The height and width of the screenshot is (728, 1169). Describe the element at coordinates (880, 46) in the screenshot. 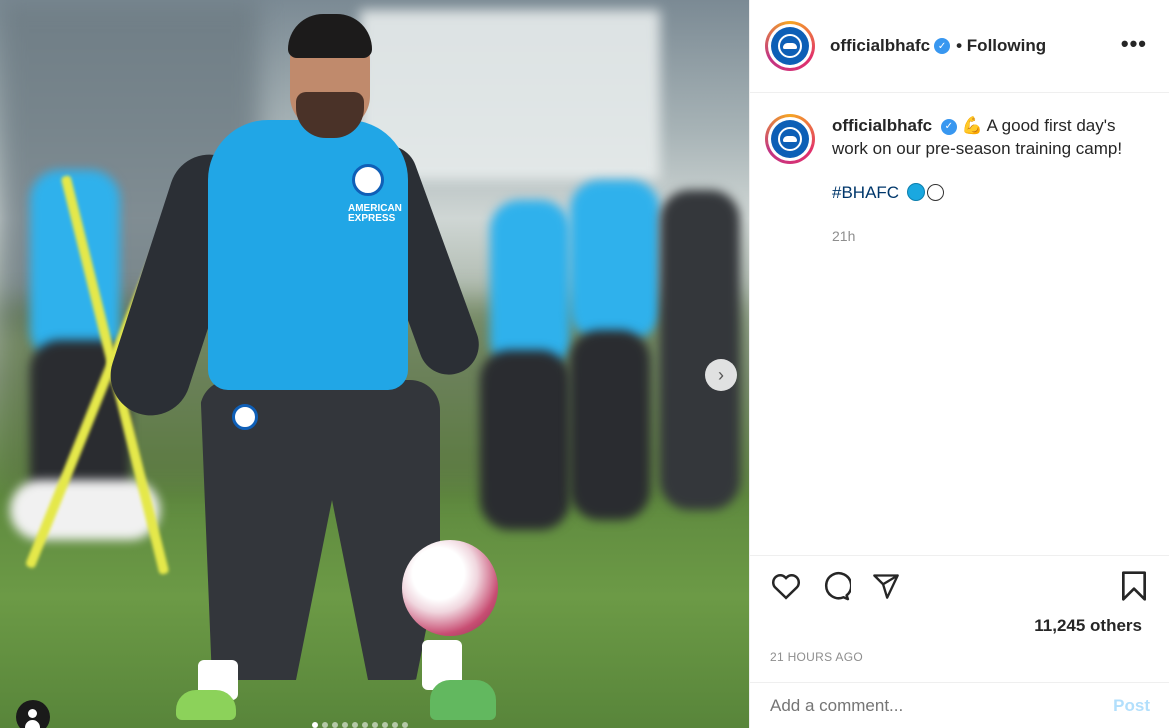

I see `username-link: officialbhafc` at that location.